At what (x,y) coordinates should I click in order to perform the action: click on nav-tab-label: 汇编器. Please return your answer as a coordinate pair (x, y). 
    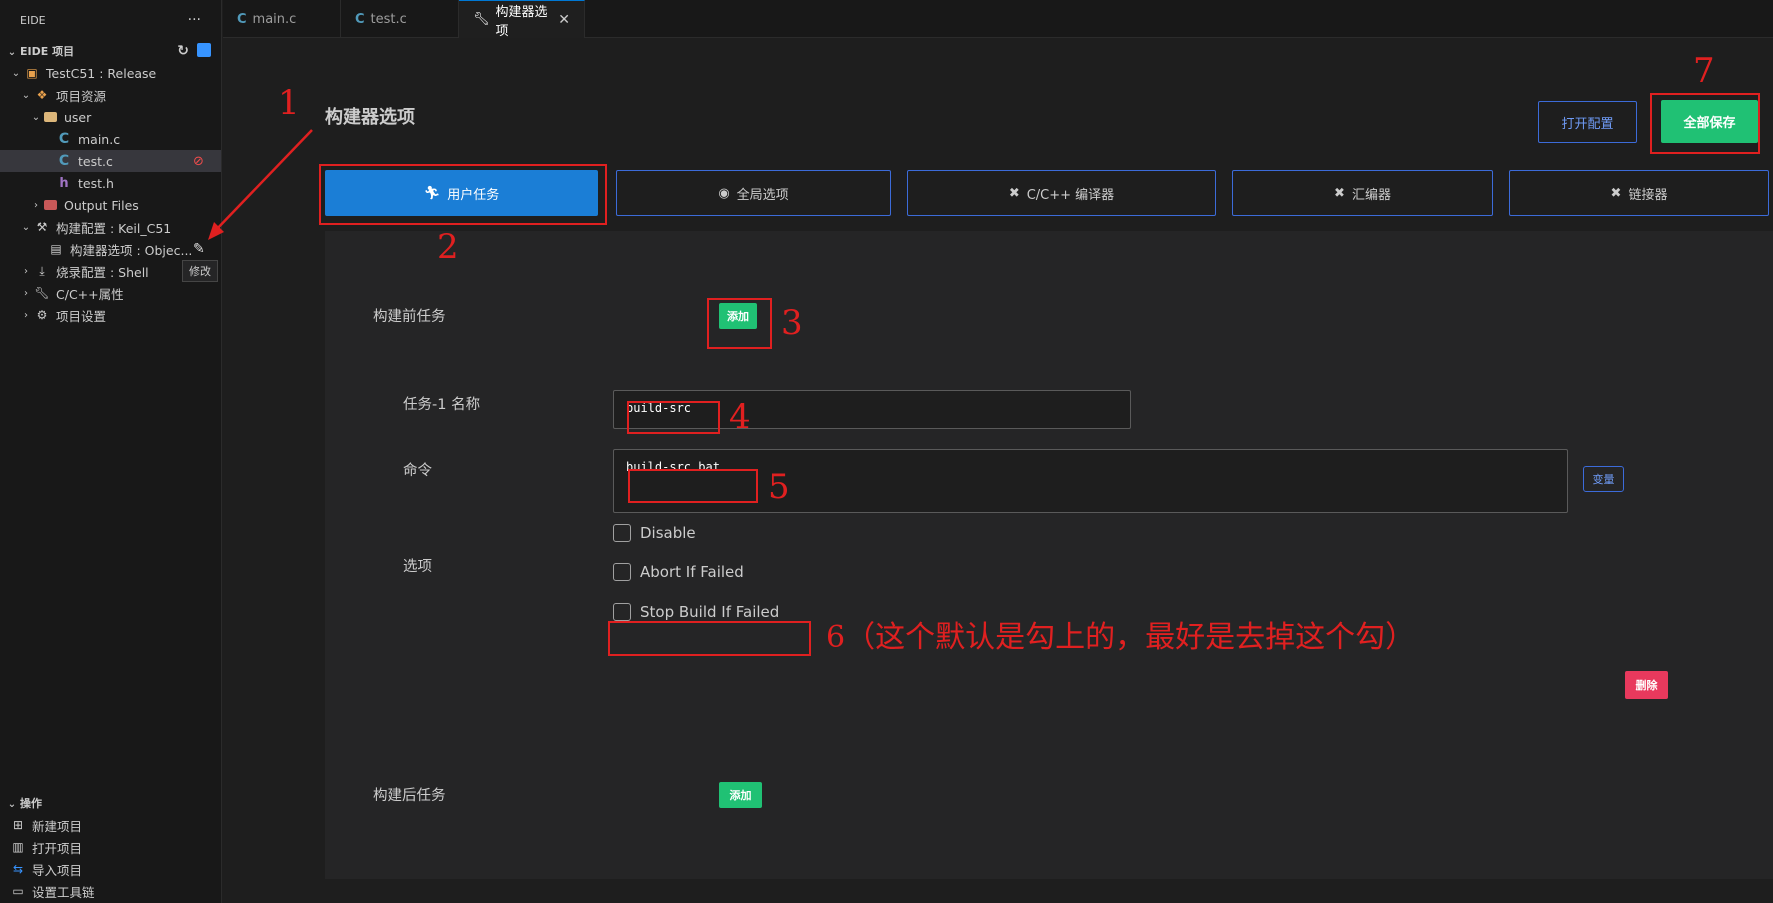
    Looking at the image, I should click on (1371, 195).